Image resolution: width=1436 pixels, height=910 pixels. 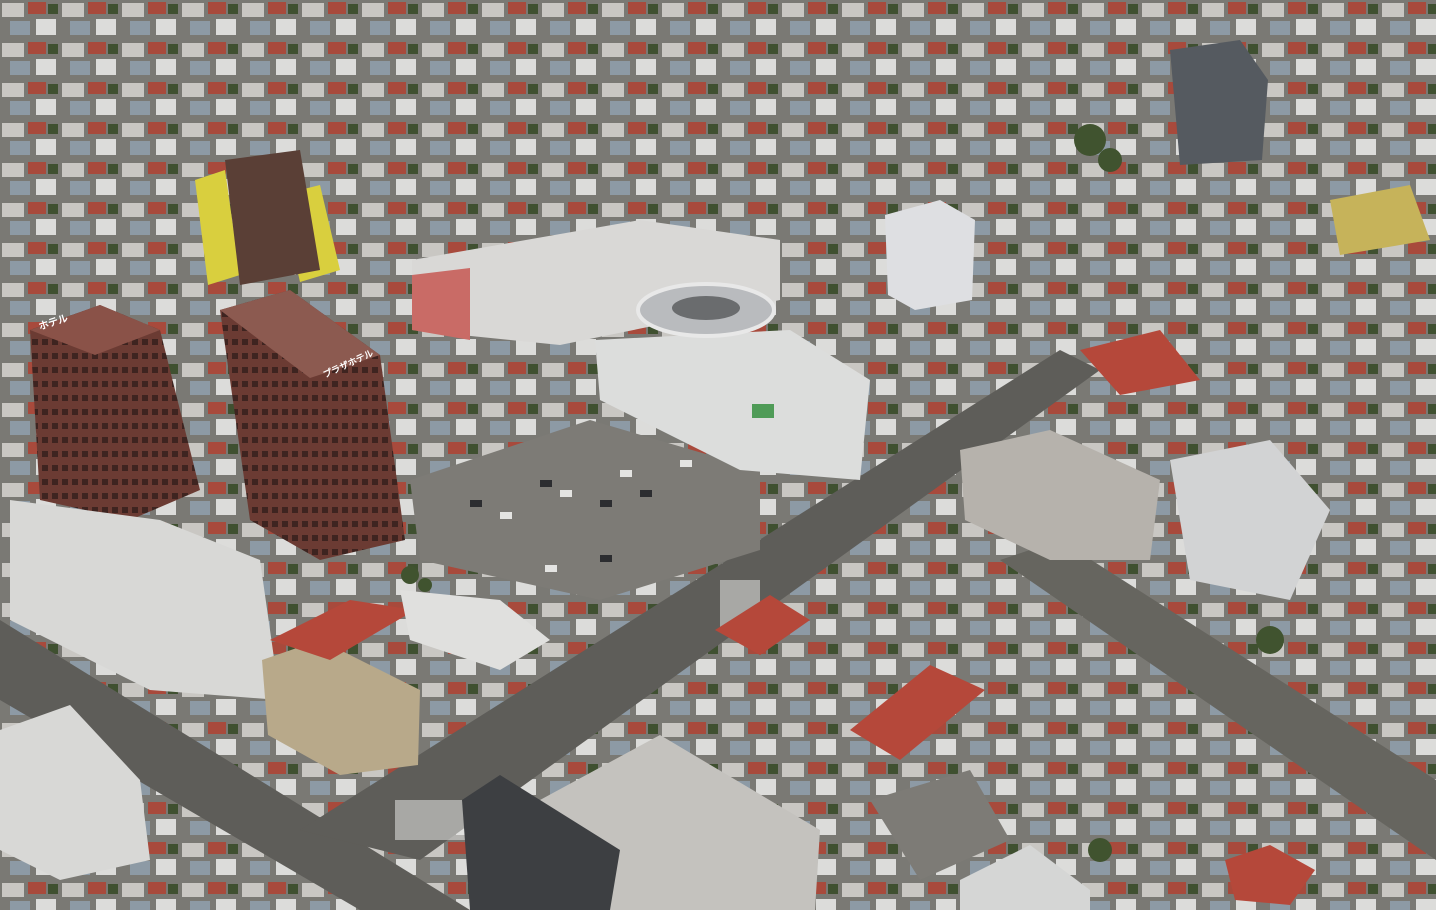 I want to click on office-building-right, so click(x=930, y=255).